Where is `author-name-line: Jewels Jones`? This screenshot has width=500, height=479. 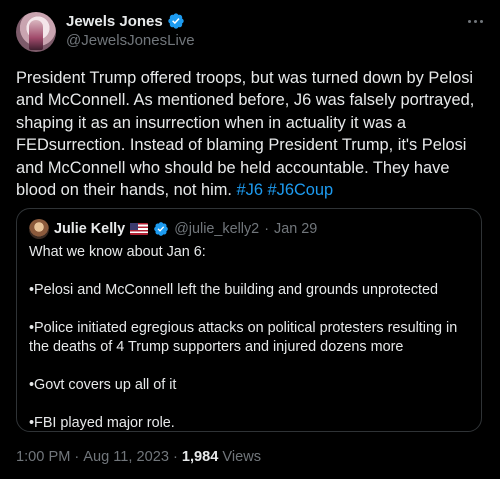 author-name-line: Jewels Jones is located at coordinates (125, 21).